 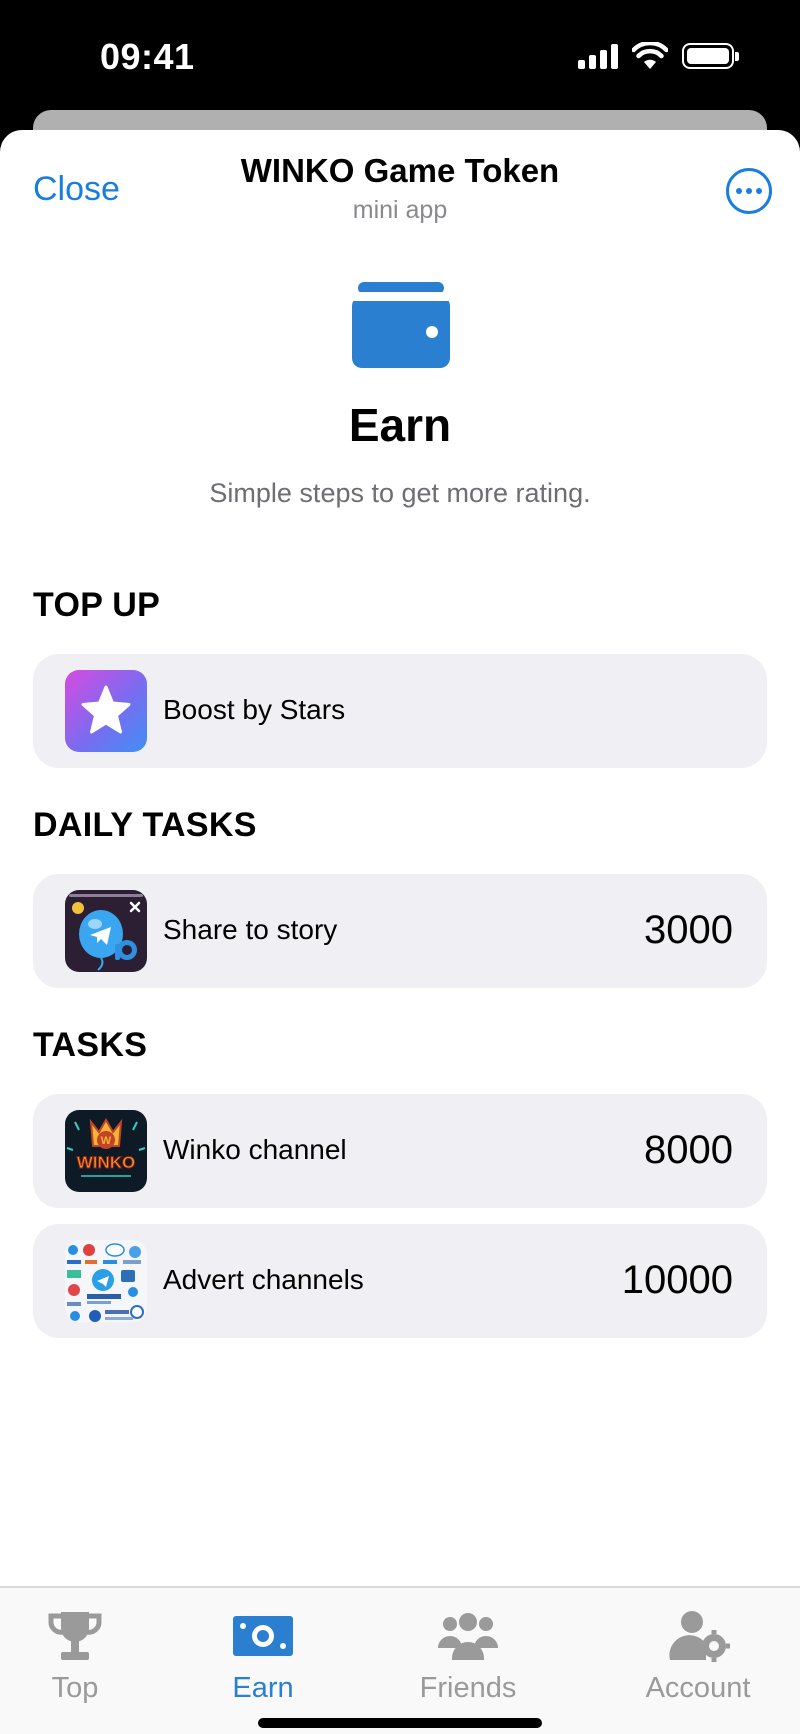 I want to click on section-tasks-label: TASKS, so click(x=90, y=1045).